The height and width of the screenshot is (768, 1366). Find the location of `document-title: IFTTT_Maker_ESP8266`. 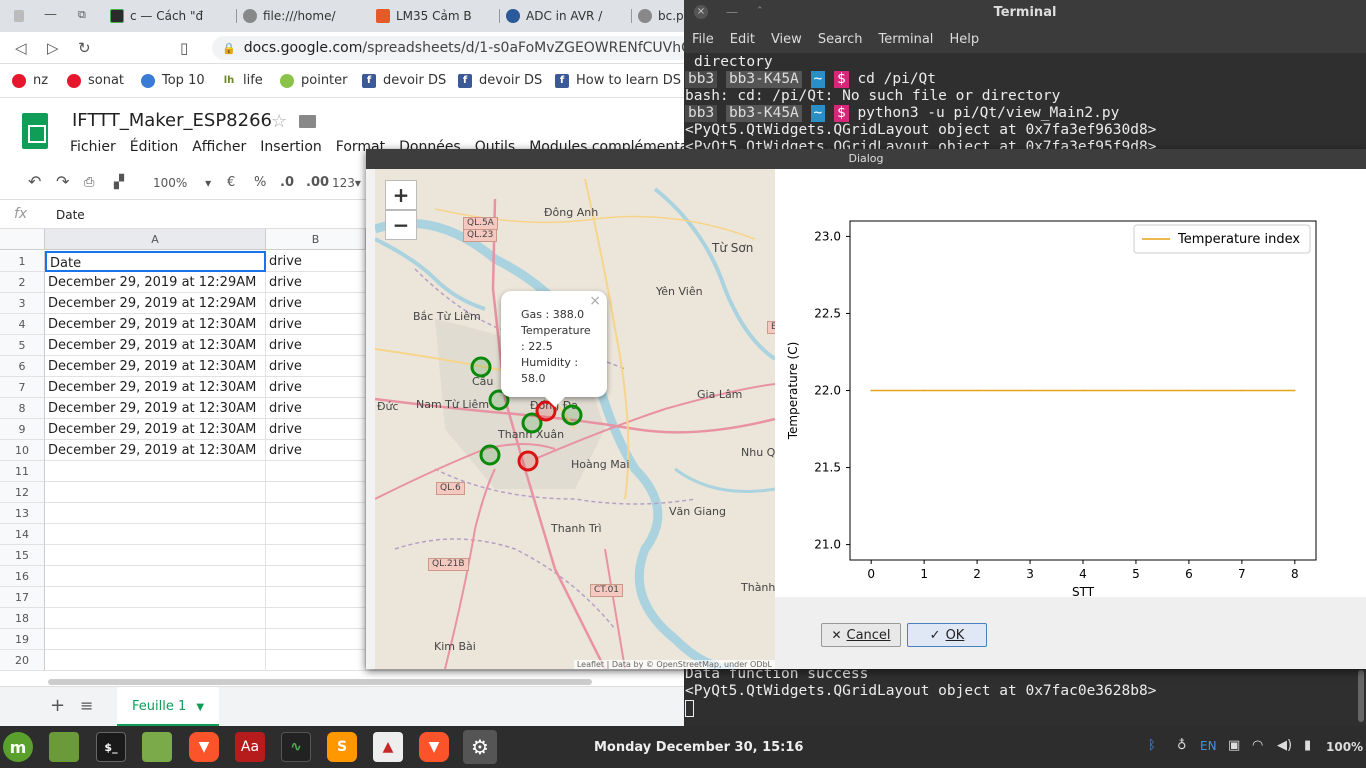

document-title: IFTTT_Maker_ESP8266 is located at coordinates (172, 120).